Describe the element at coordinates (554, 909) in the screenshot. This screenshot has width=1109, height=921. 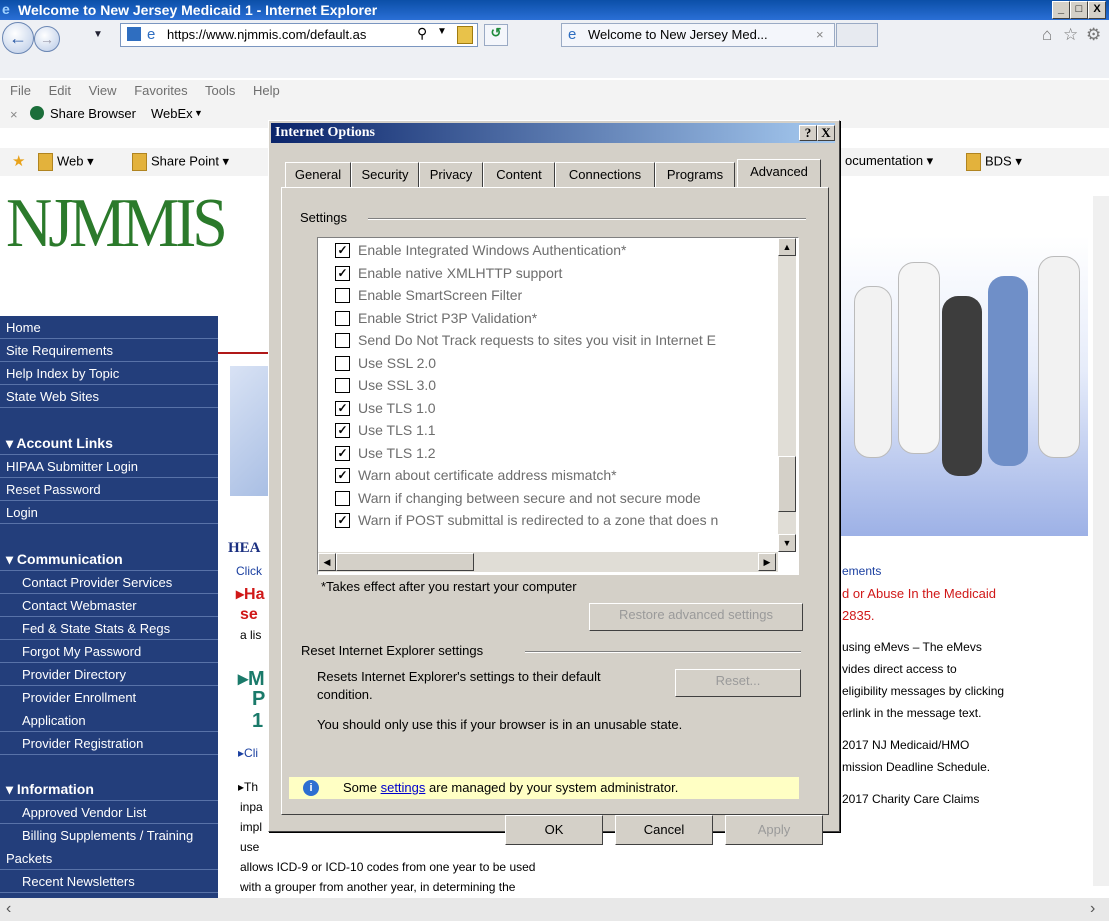
I see `page-horizontal-scrollbar: ‹ ›` at that location.